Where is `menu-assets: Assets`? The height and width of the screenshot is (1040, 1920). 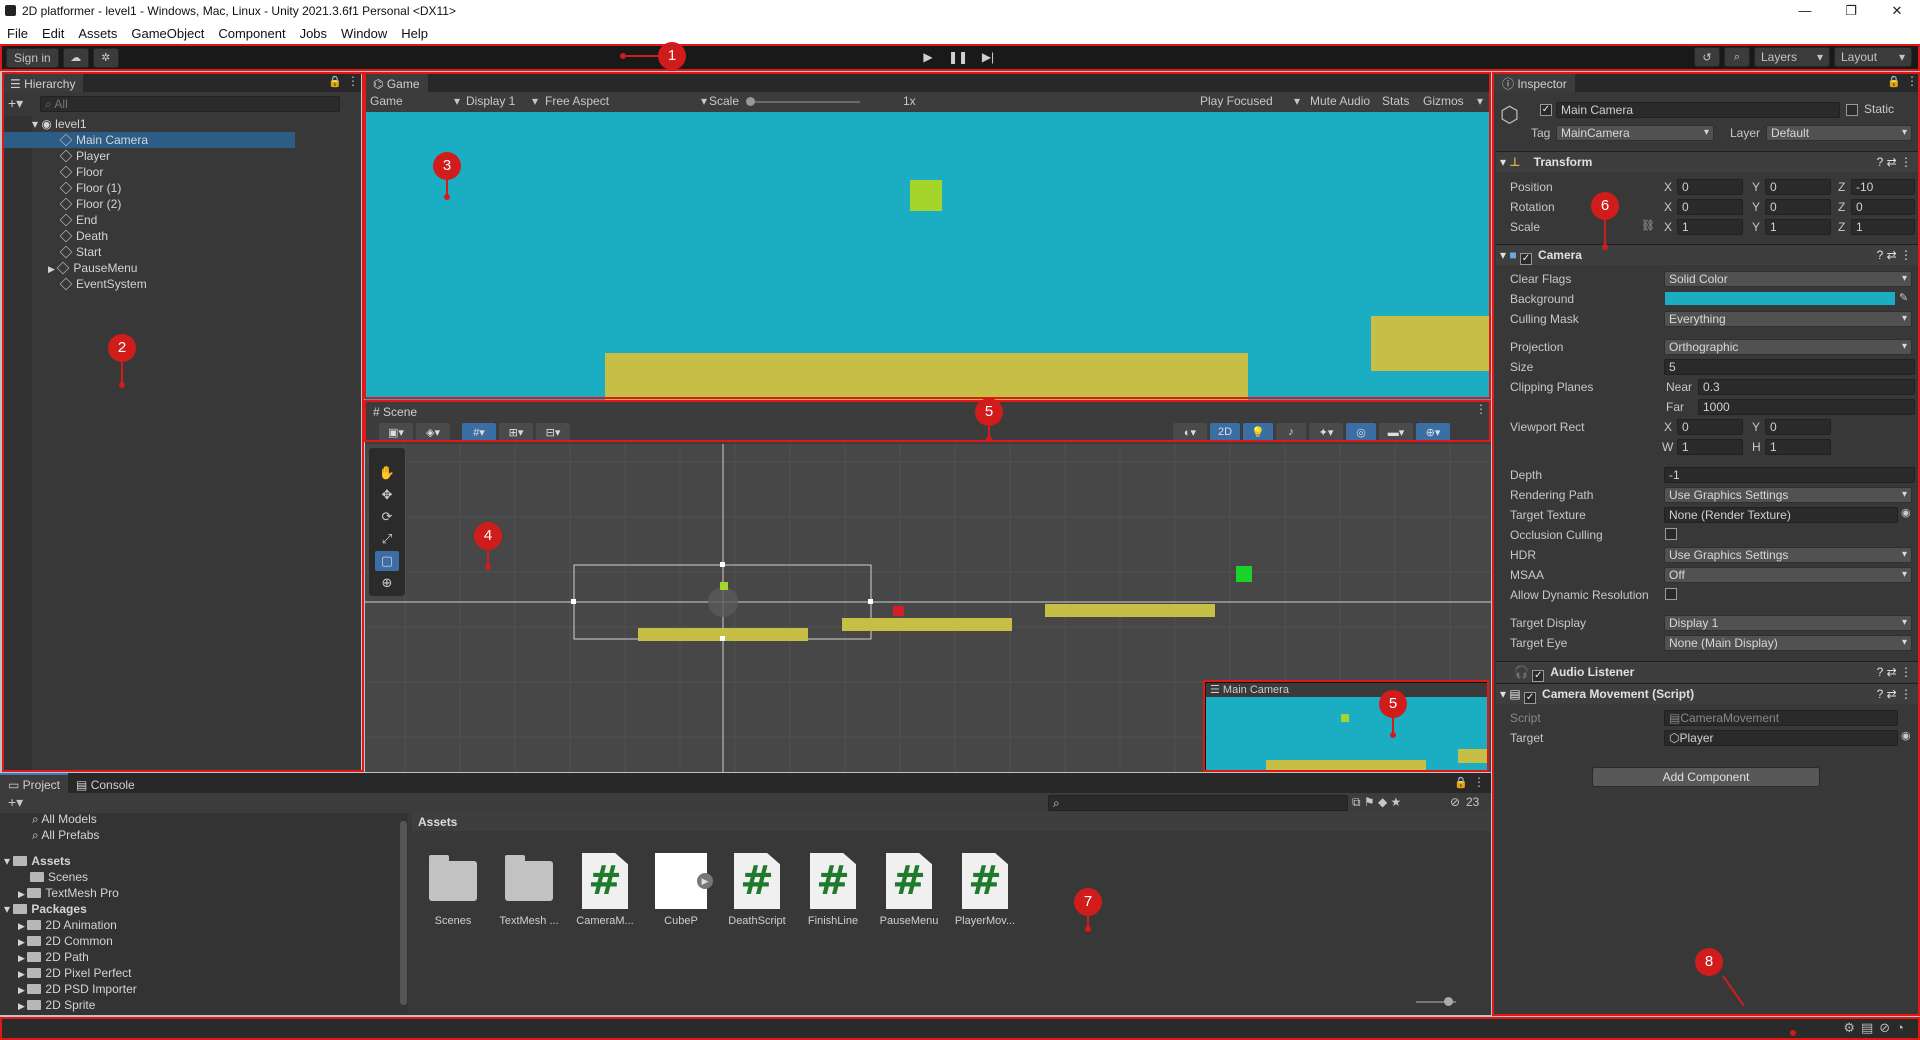 menu-assets: Assets is located at coordinates (97, 33).